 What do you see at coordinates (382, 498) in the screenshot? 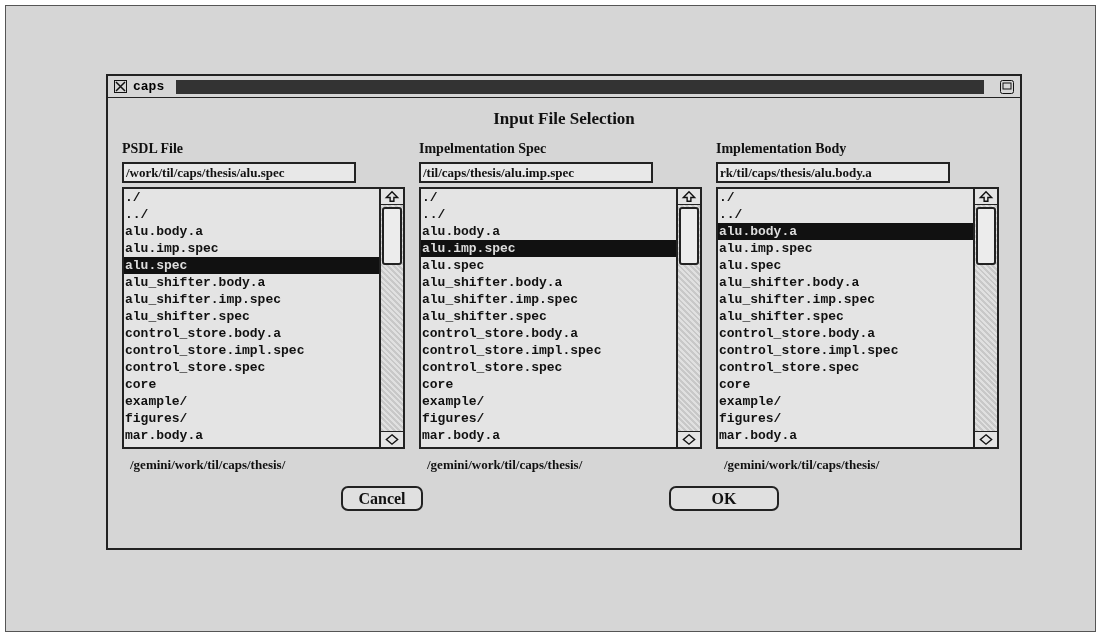
I see `cancel-button: Cancel` at bounding box center [382, 498].